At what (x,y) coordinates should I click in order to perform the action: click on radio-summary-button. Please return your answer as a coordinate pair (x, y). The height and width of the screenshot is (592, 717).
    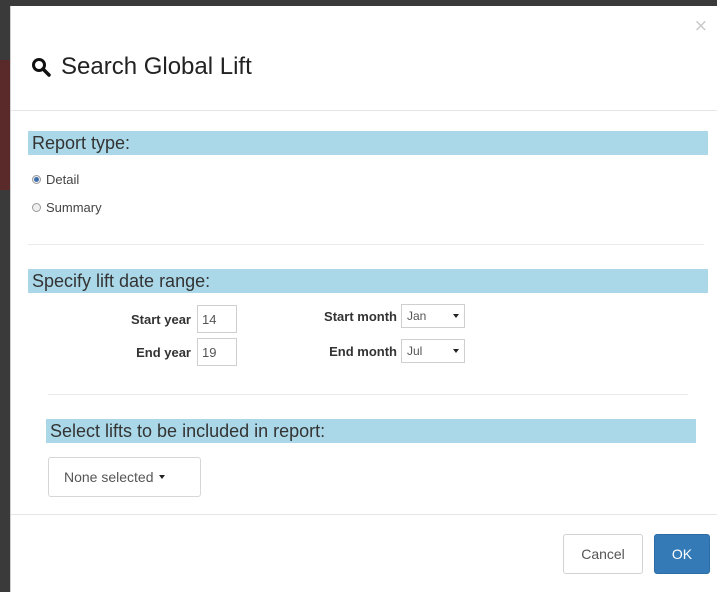
    Looking at the image, I should click on (36, 207).